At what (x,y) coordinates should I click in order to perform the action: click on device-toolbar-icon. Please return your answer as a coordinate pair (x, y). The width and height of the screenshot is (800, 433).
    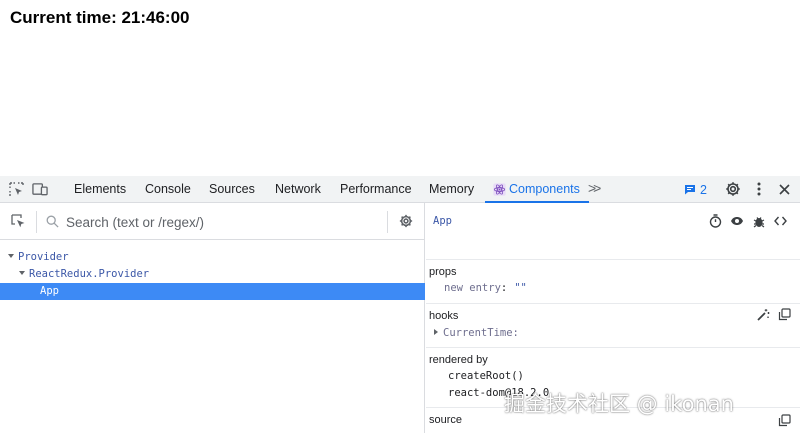
    Looking at the image, I should click on (40, 189).